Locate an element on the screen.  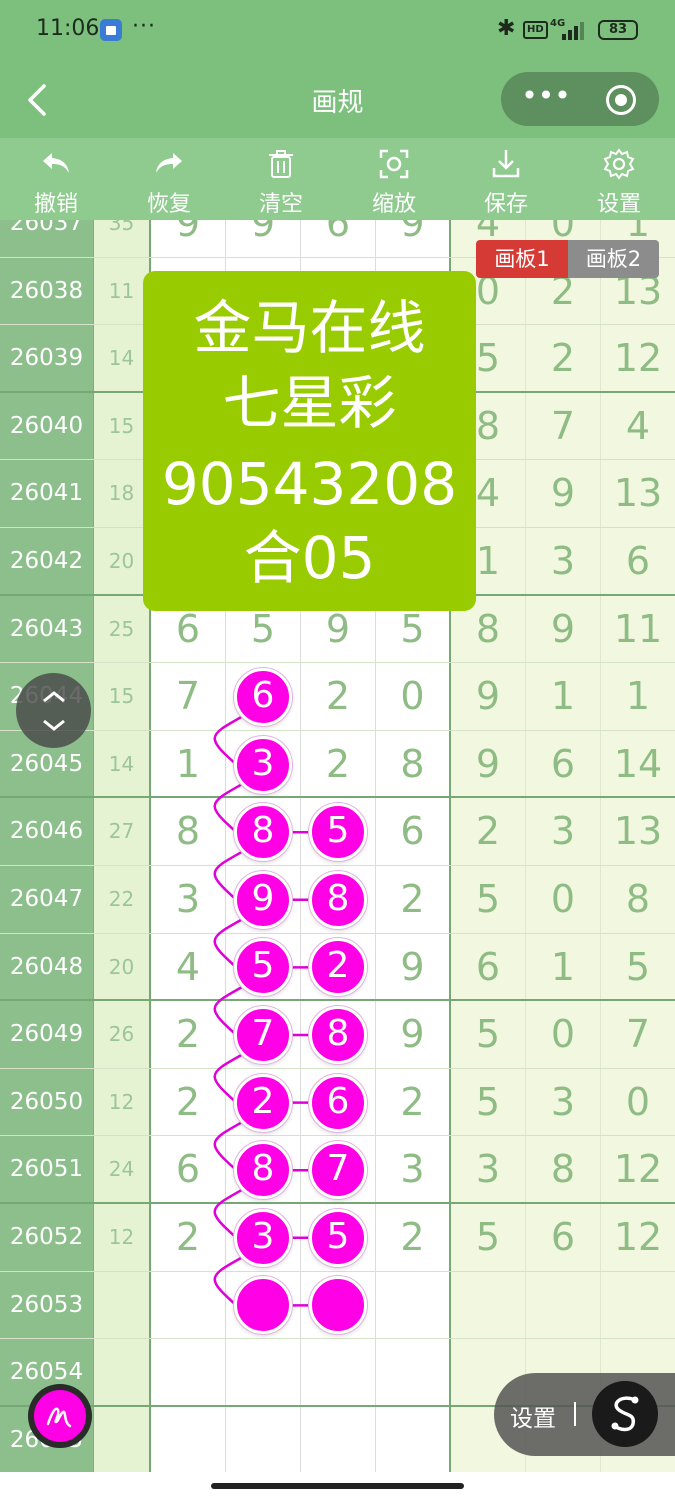
marked-ball: 9 is located at coordinates (263, 899).